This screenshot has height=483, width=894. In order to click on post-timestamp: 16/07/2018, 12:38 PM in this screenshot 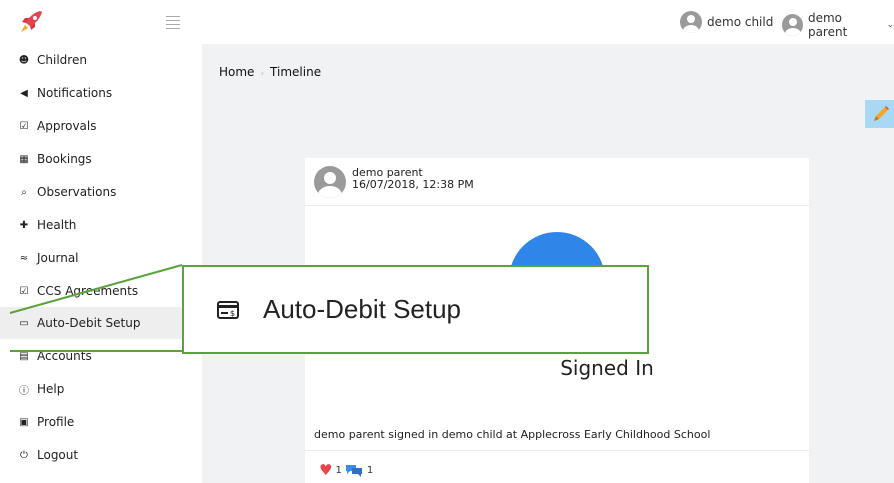, I will do `click(413, 184)`.